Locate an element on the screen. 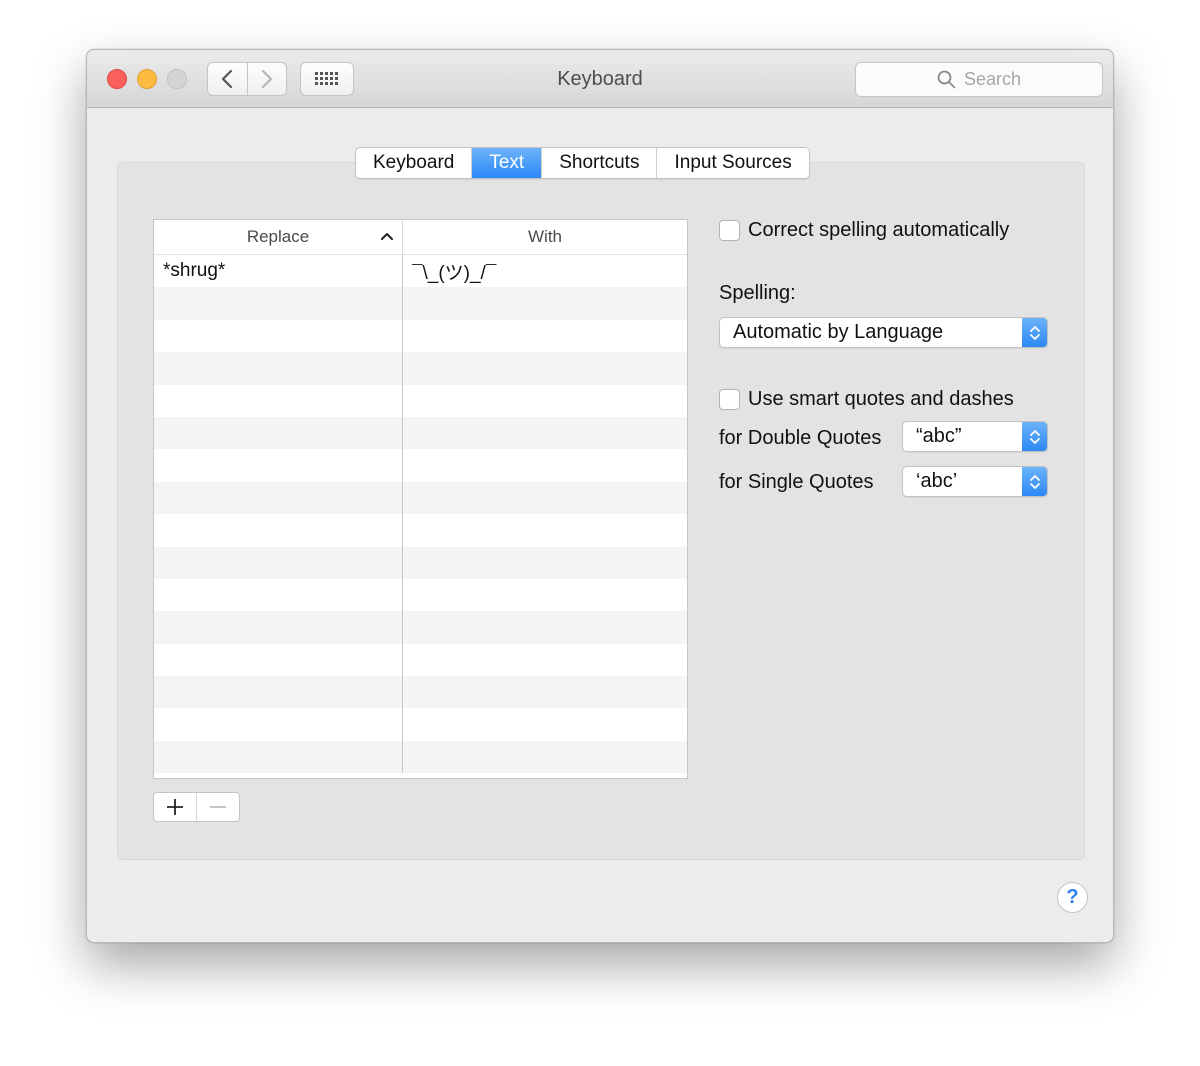  minus-icon is located at coordinates (218, 807).